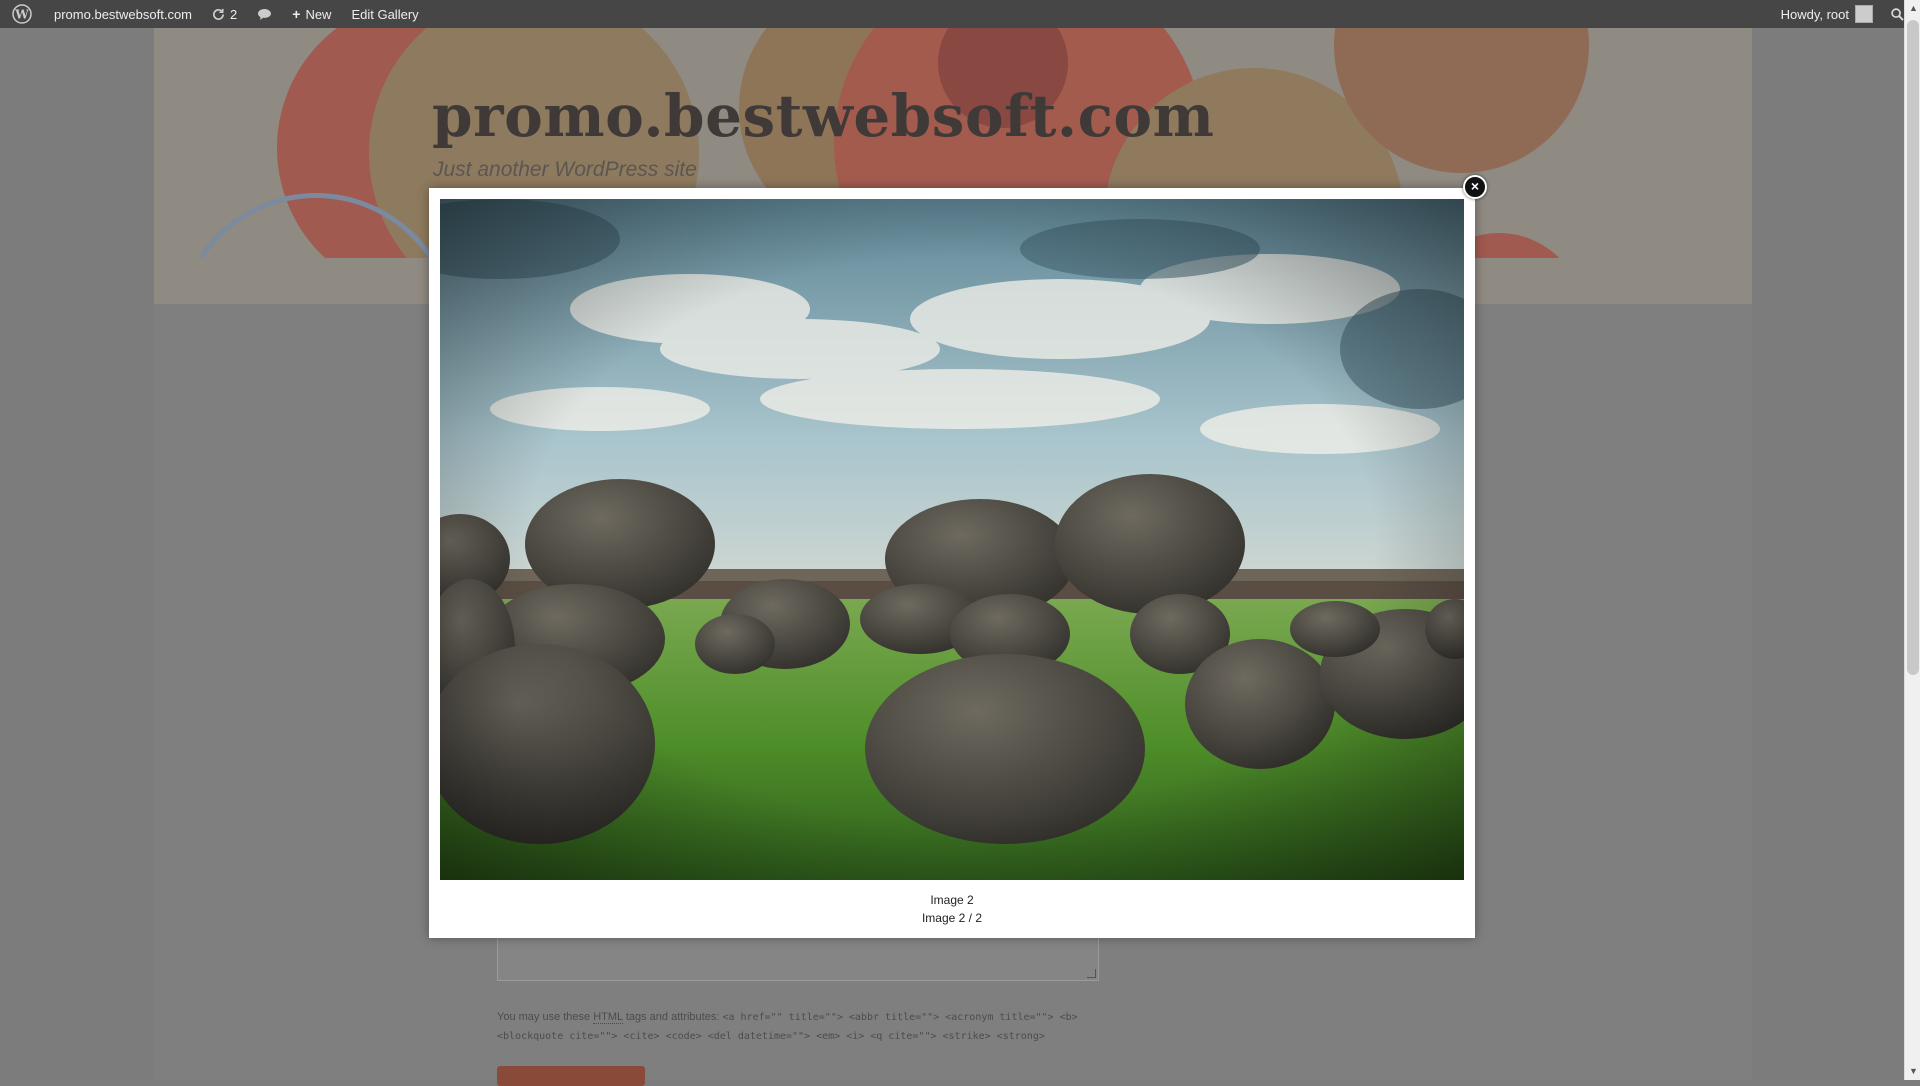 The height and width of the screenshot is (1086, 1920). I want to click on lightbox-title: Image 2, so click(952, 900).